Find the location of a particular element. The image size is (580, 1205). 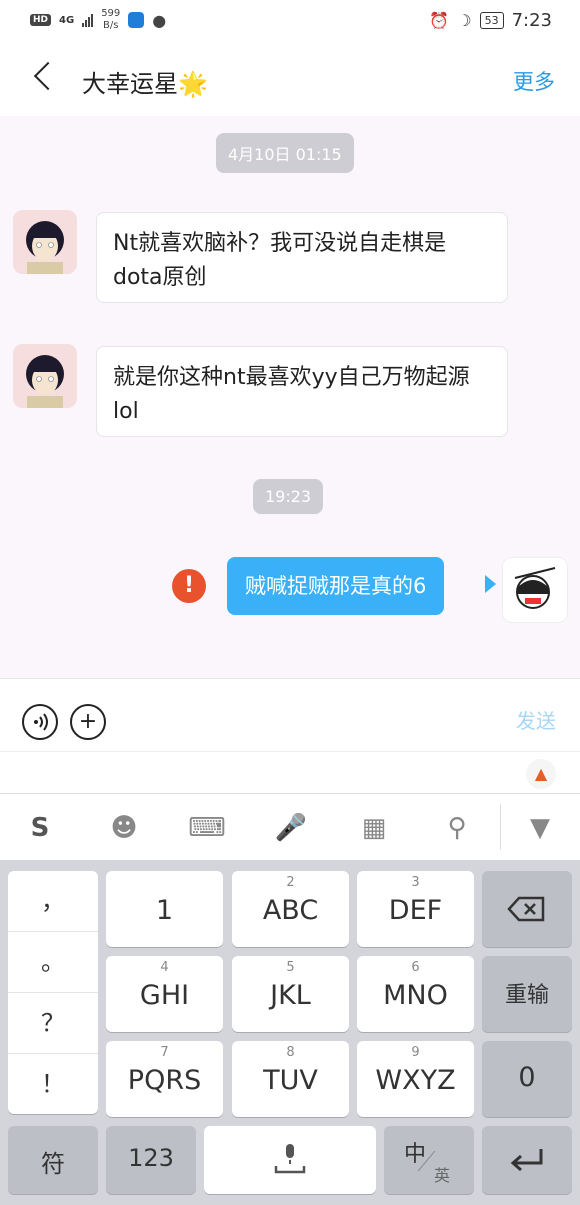

key-label: TUV is located at coordinates (290, 1080).